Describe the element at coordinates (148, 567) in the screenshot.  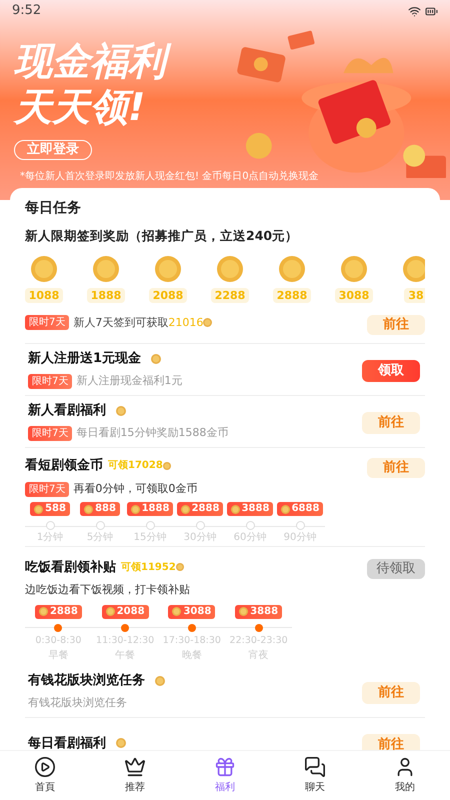
I see `bonus-amount: 可领11952` at that location.